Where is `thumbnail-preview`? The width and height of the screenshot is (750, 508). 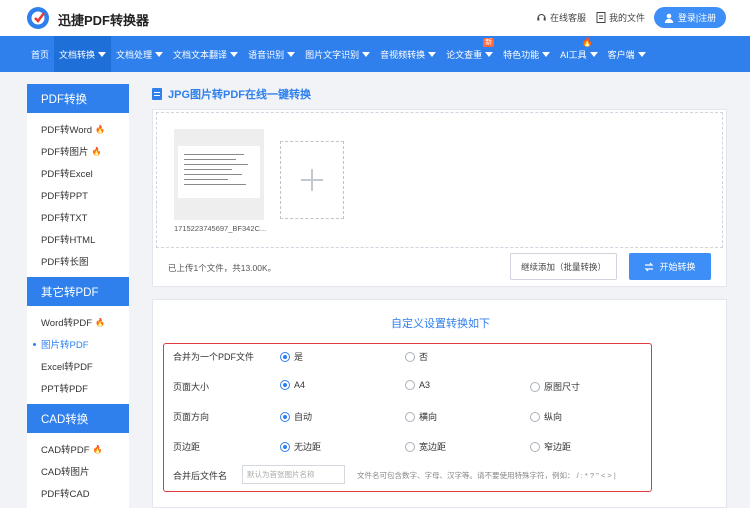
thumbnail-preview is located at coordinates (219, 172).